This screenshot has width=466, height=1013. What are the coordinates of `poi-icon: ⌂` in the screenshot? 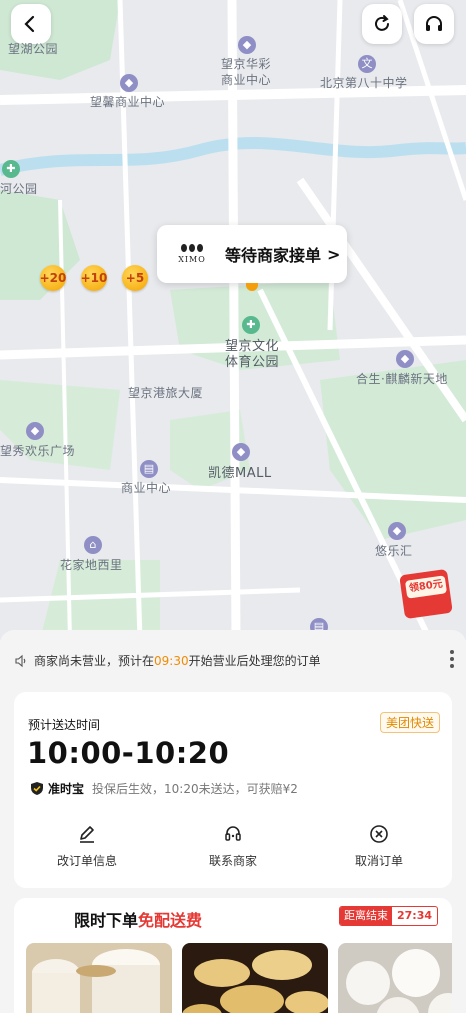 It's located at (93, 545).